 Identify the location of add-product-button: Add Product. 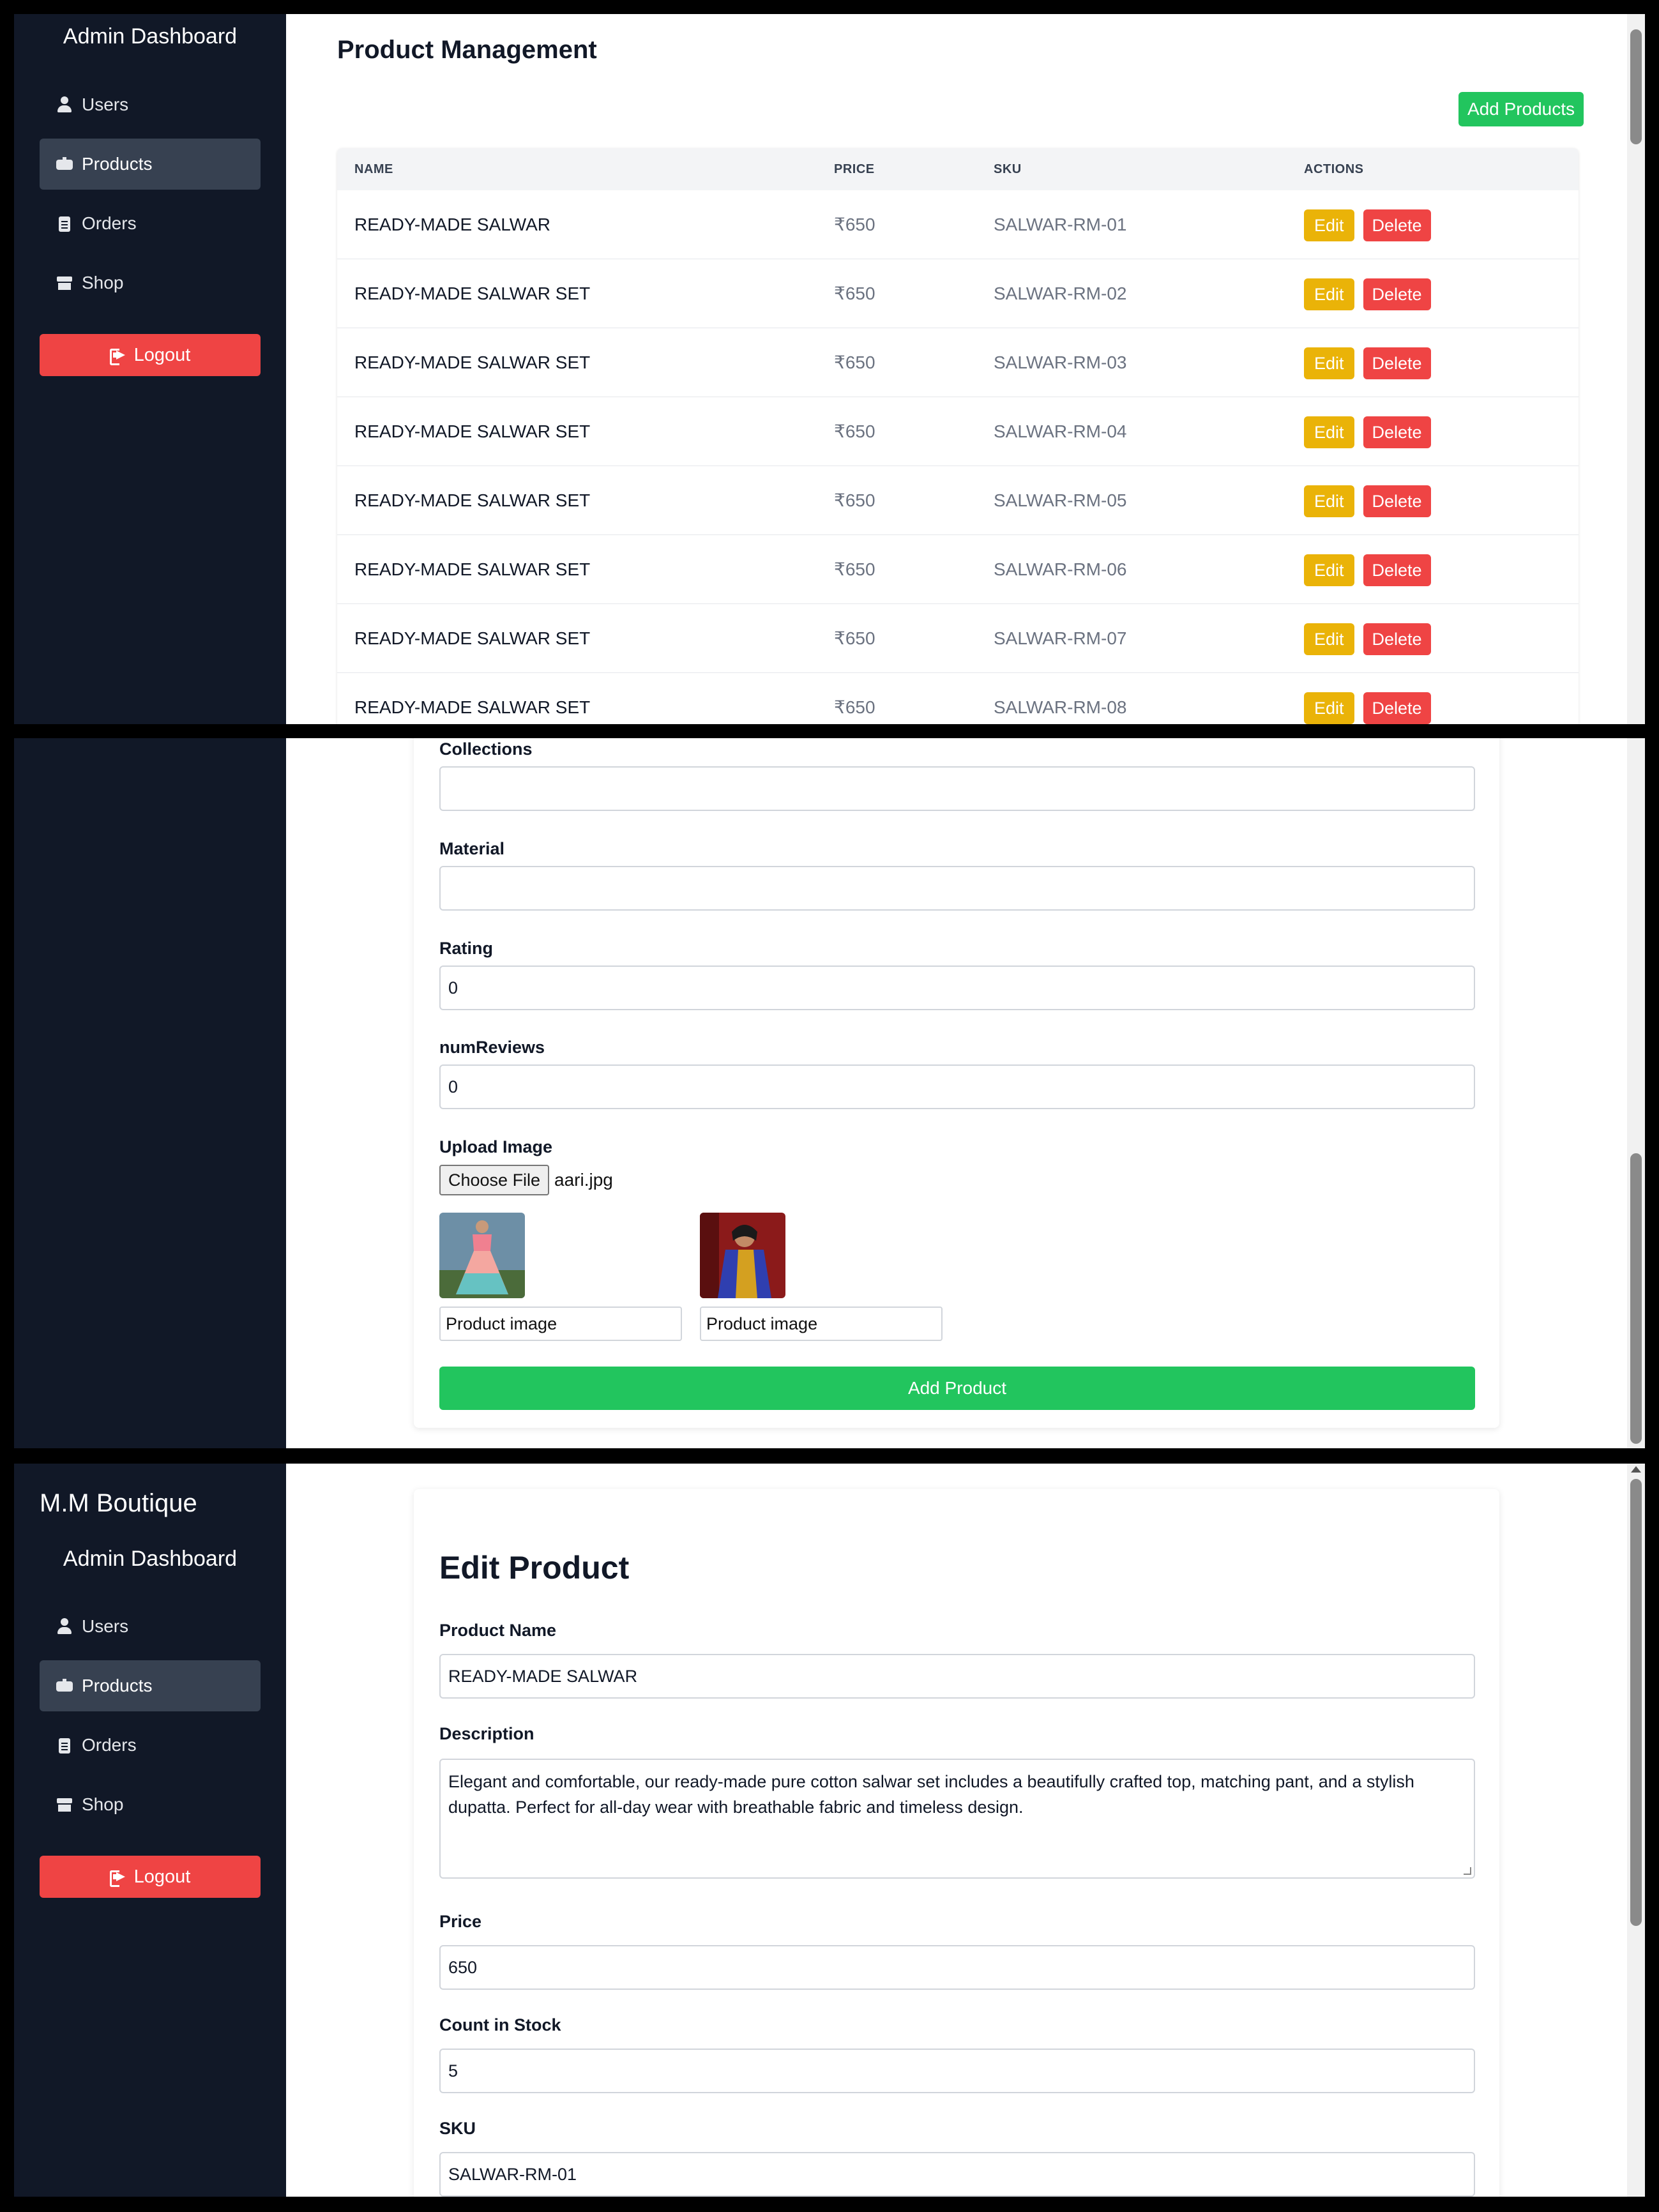
(957, 1389).